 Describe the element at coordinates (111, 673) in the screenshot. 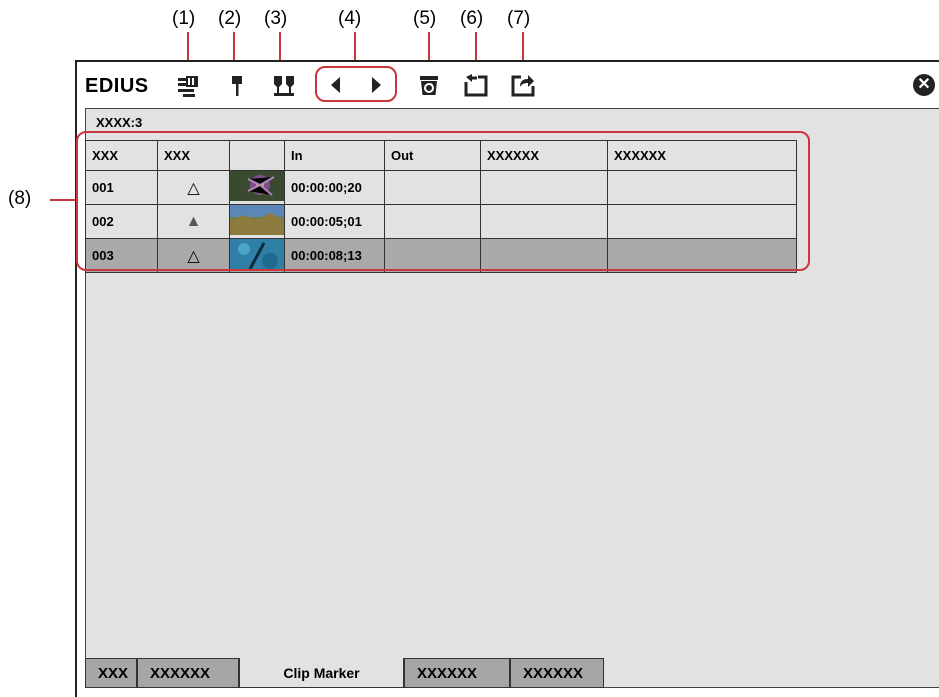

I see `tab-xxx: XXX` at that location.